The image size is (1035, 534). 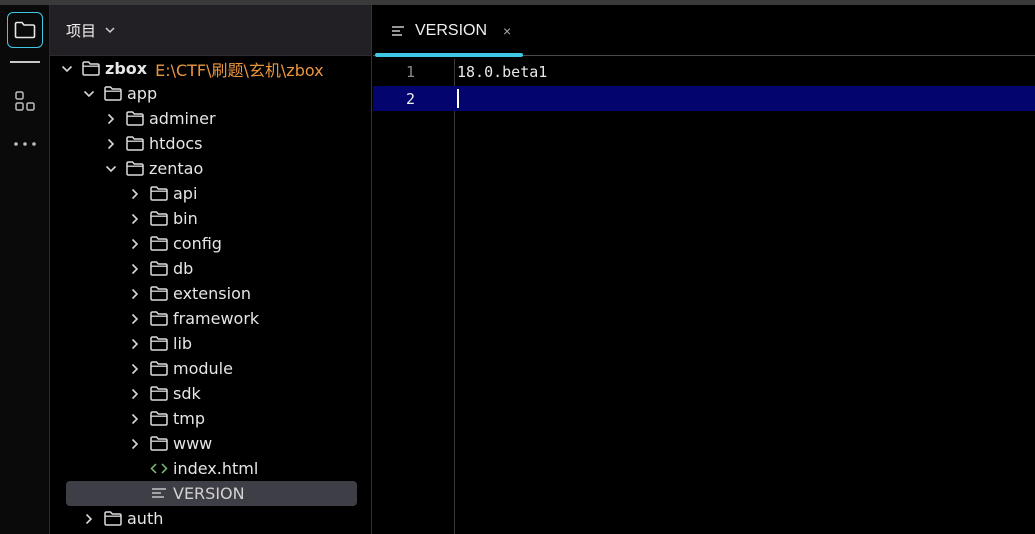 What do you see at coordinates (81, 30) in the screenshot?
I see `project-panel-title: 项目` at bounding box center [81, 30].